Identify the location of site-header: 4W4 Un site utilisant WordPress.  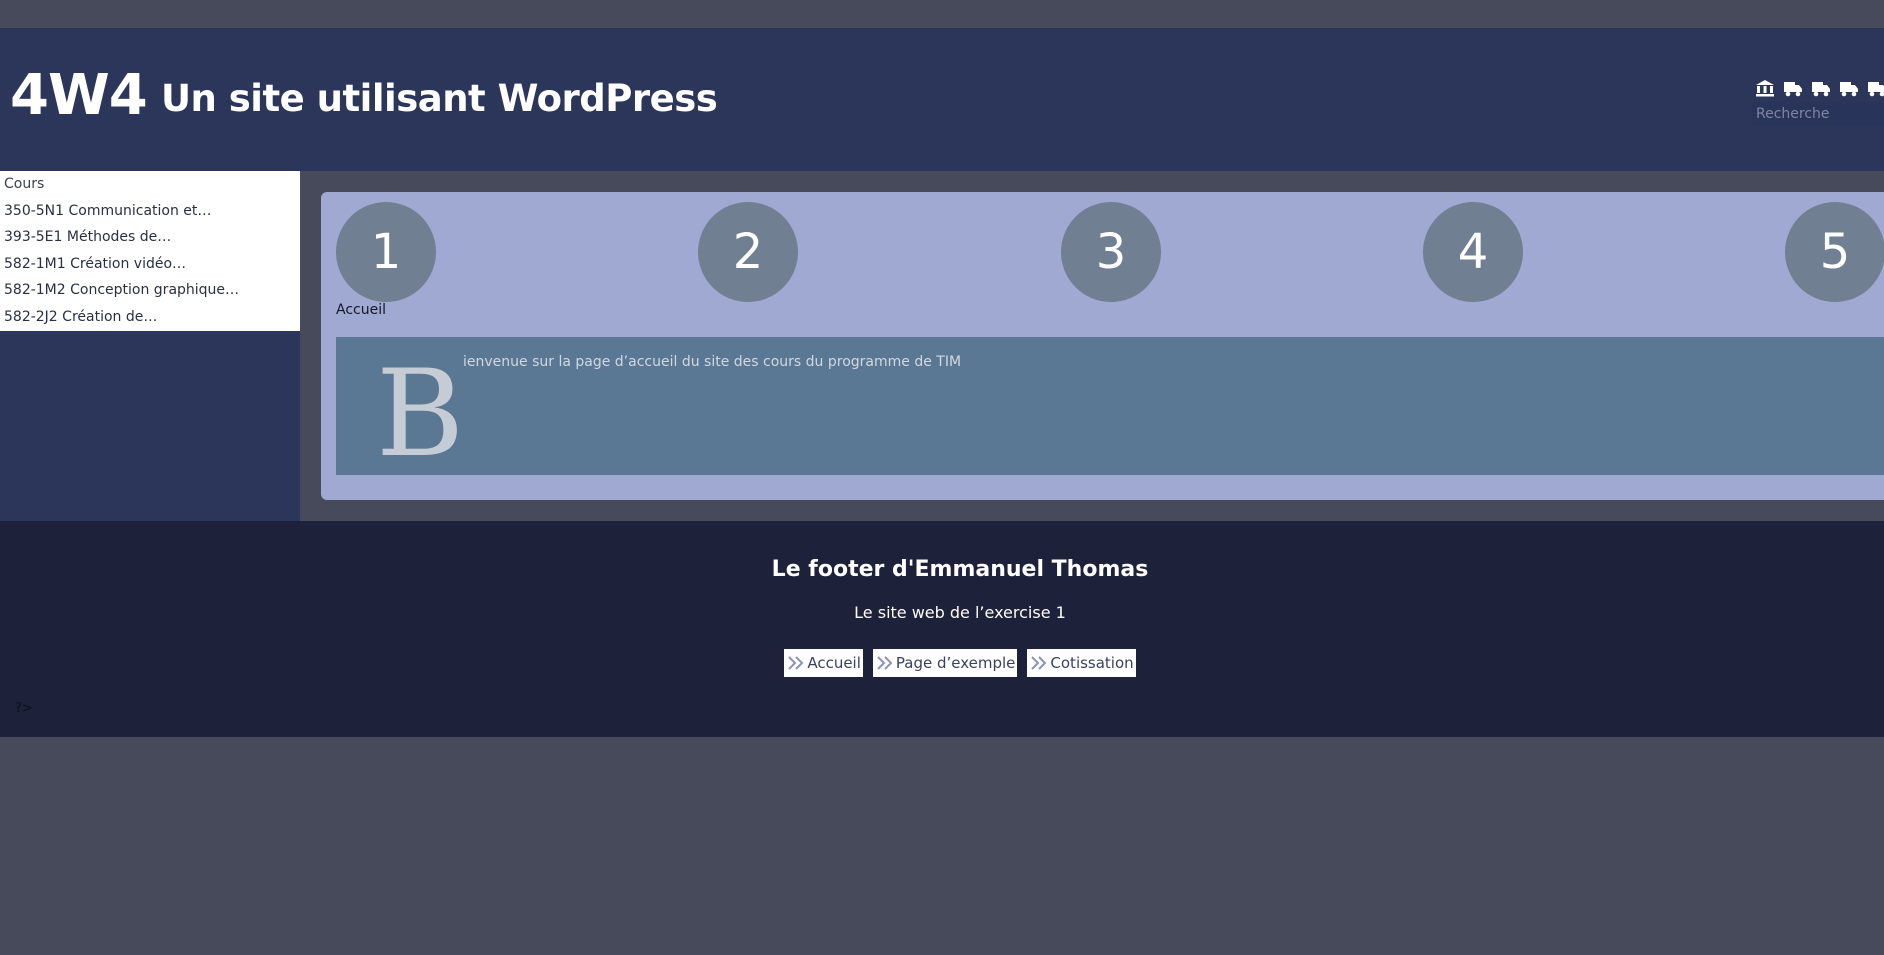
(942, 99).